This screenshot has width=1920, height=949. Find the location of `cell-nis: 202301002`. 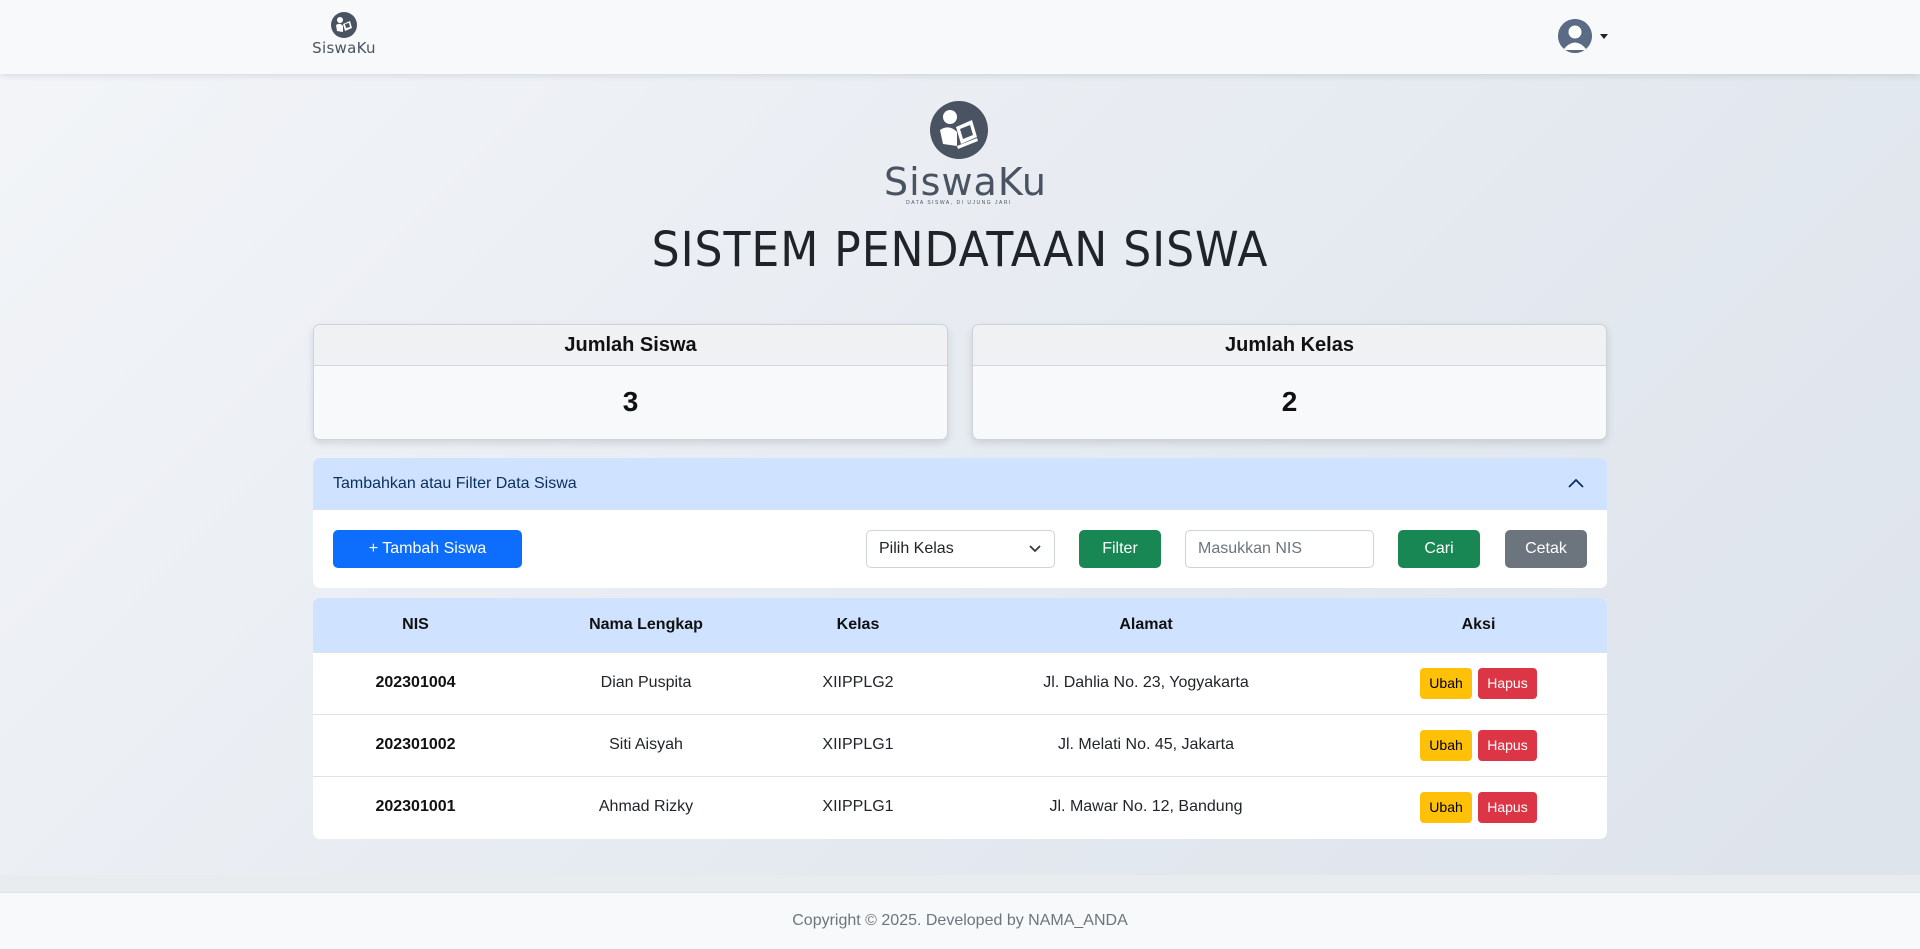

cell-nis: 202301002 is located at coordinates (415, 744).